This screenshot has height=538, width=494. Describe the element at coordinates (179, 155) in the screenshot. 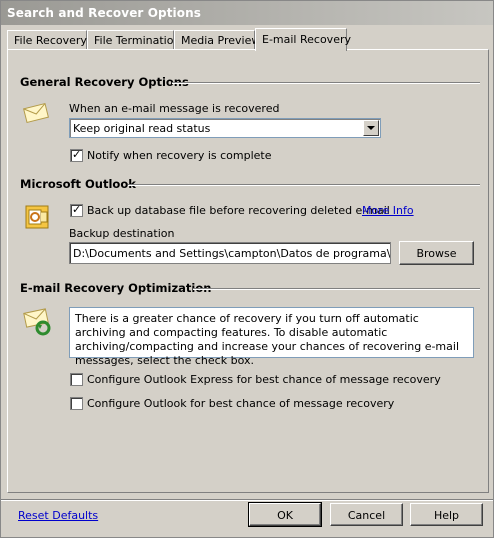

I see `notify-label: Notify when recovery is complete` at that location.